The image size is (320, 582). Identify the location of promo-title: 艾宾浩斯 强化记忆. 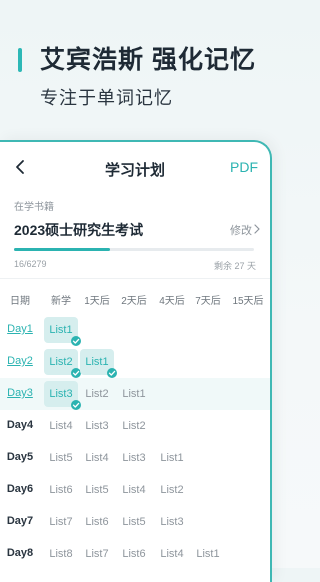
(148, 60).